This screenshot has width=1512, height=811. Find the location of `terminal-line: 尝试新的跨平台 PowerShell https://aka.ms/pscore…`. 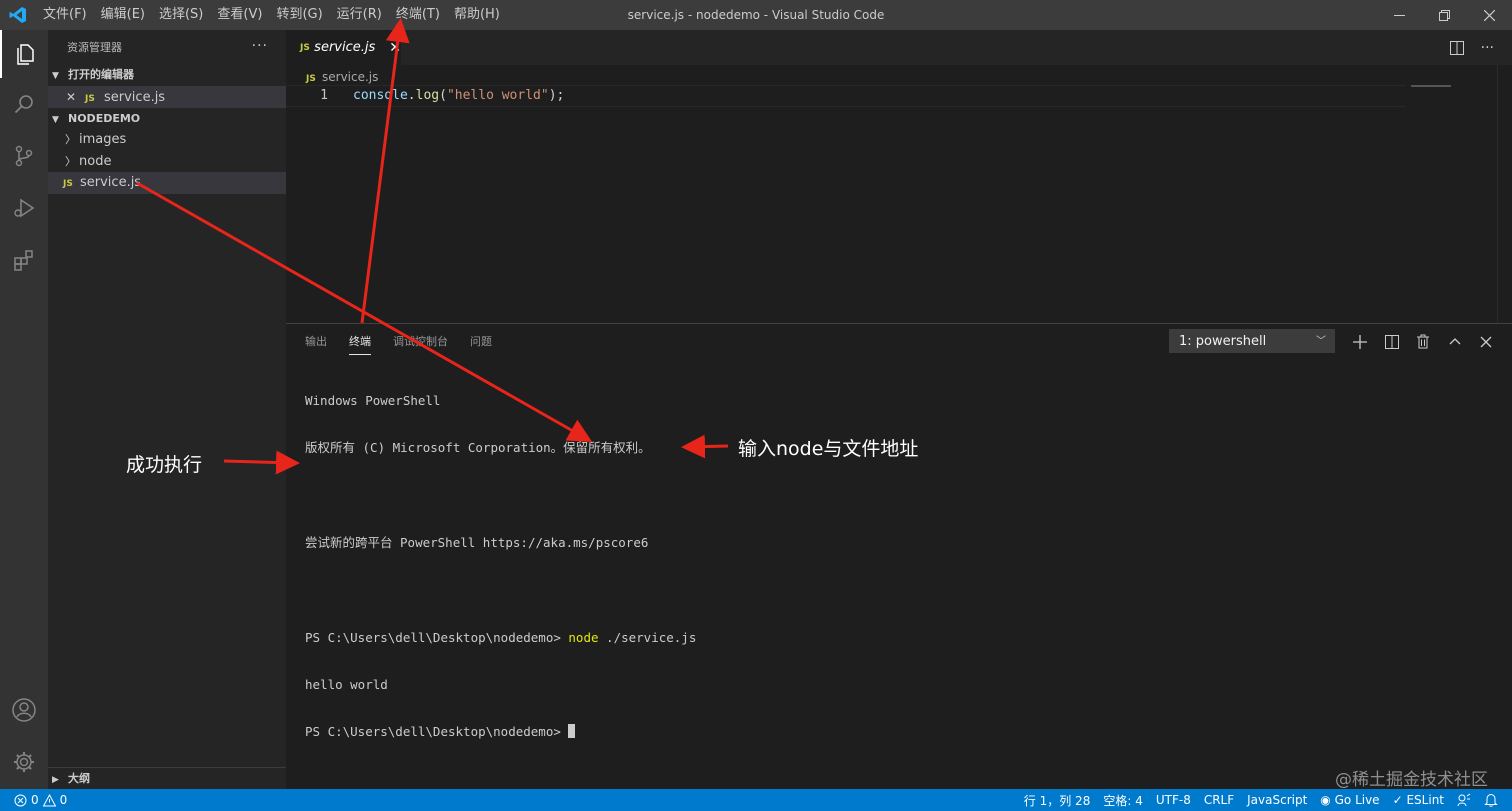

terminal-line: 尝试新的跨平台 PowerShell https://aka.ms/pscore… is located at coordinates (477, 542).